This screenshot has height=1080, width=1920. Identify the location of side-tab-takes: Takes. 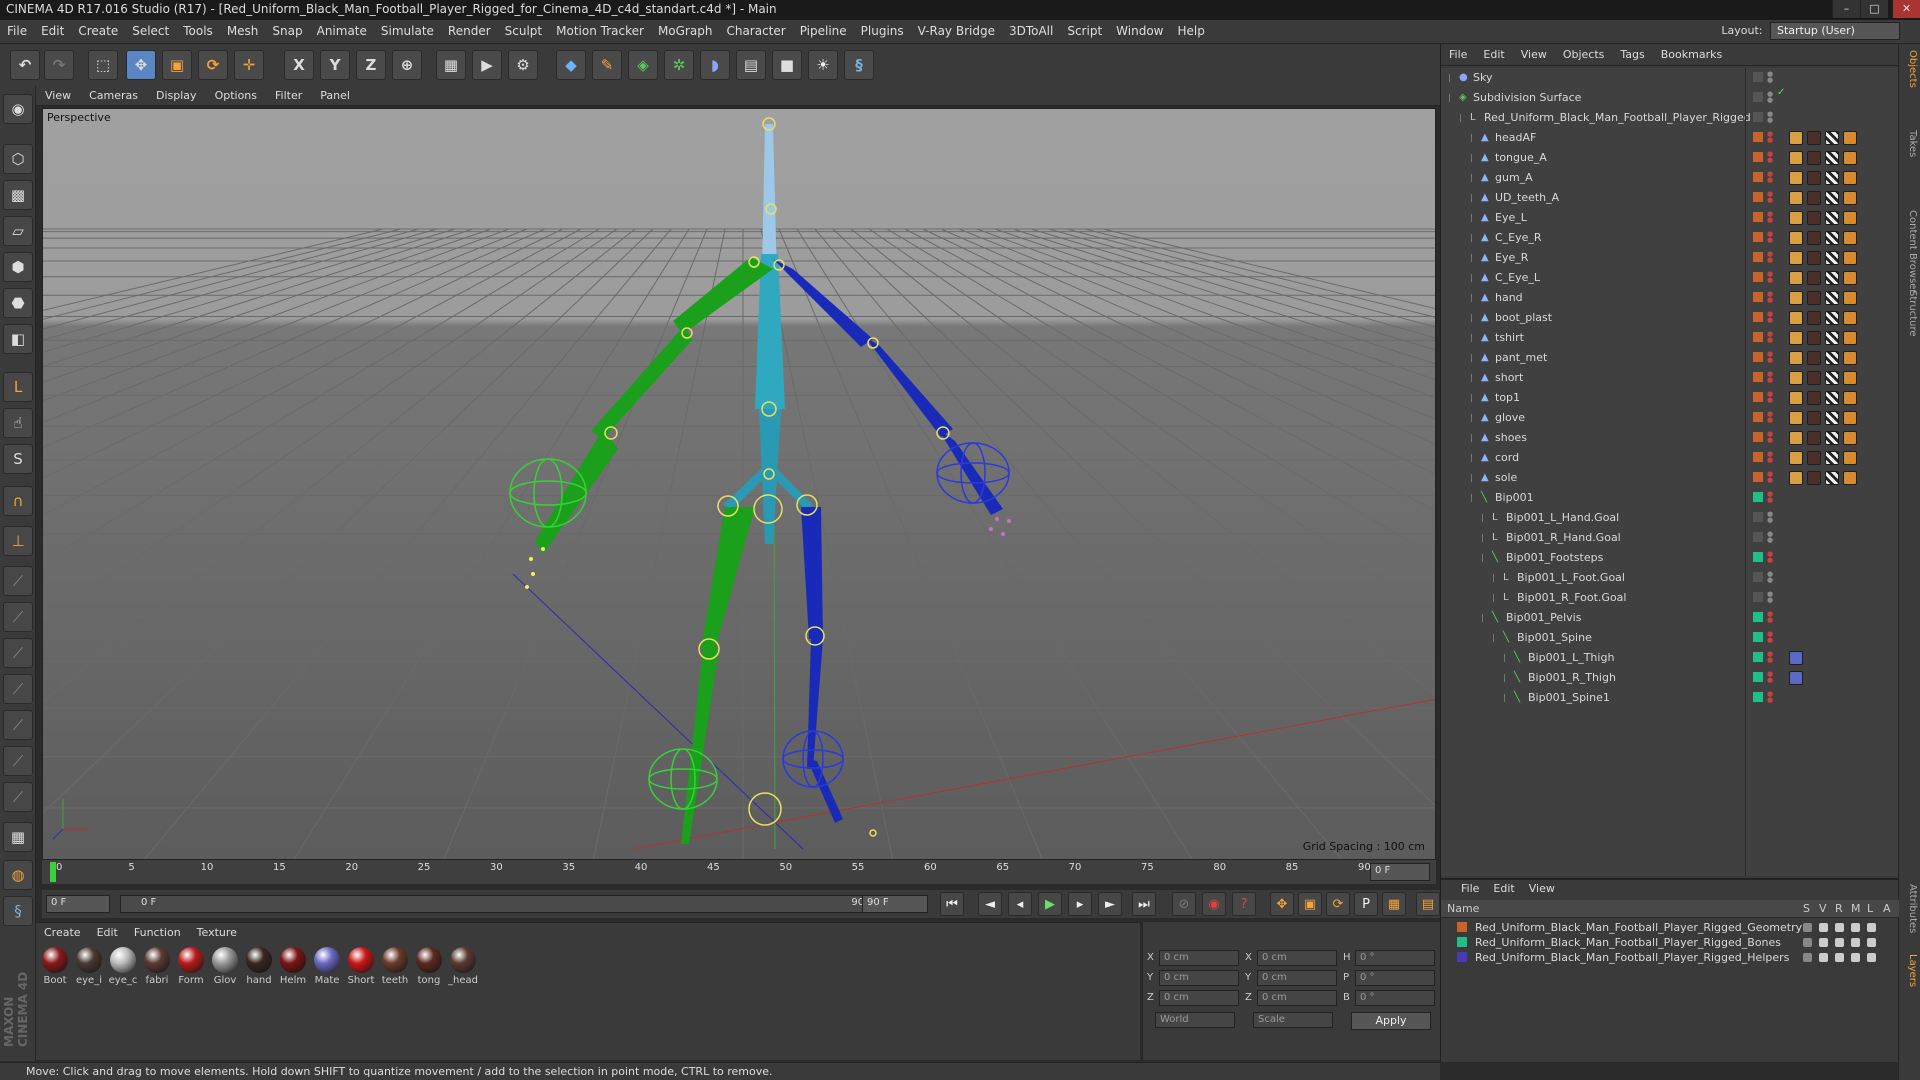
(1910, 143).